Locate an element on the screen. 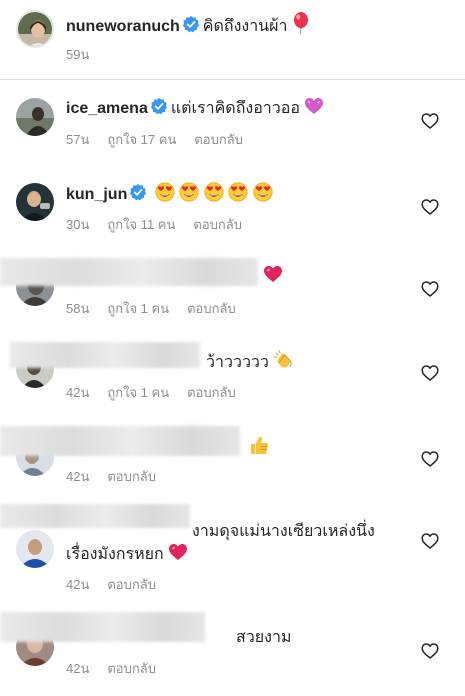 The image size is (465, 696). comment-item: ว้าววววว 42น ถูกใจ 1 คน ตอบกลับ is located at coordinates (232, 372).